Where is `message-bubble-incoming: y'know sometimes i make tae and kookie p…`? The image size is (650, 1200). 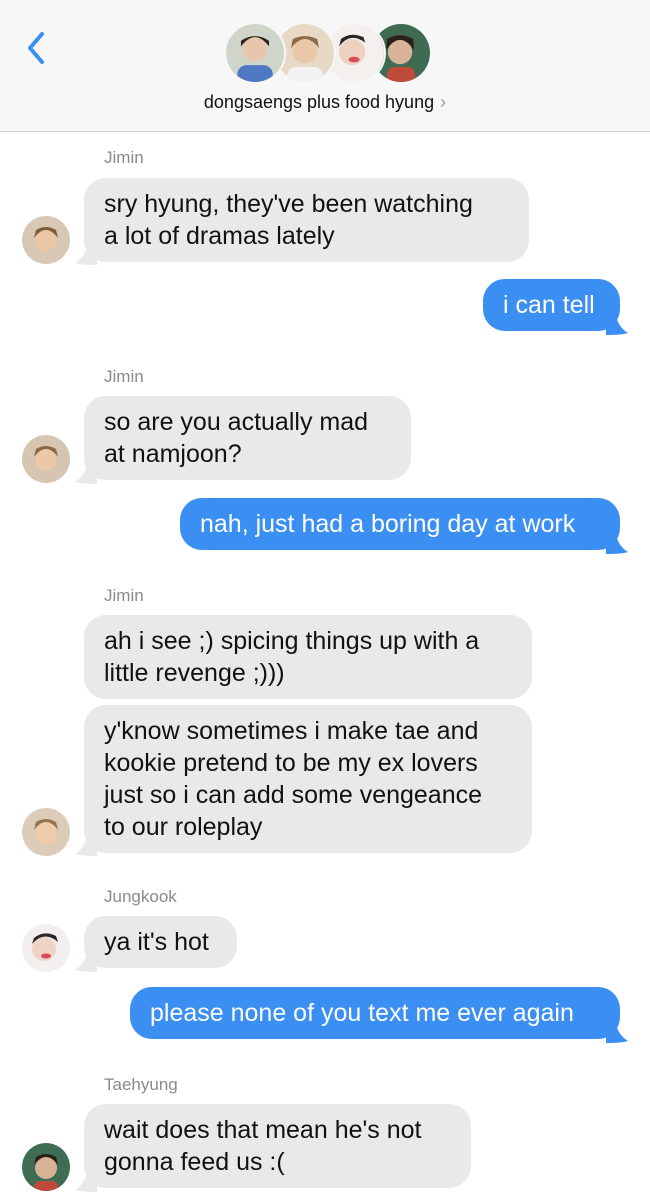 message-bubble-incoming: y'know sometimes i make tae and kookie p… is located at coordinates (308, 779).